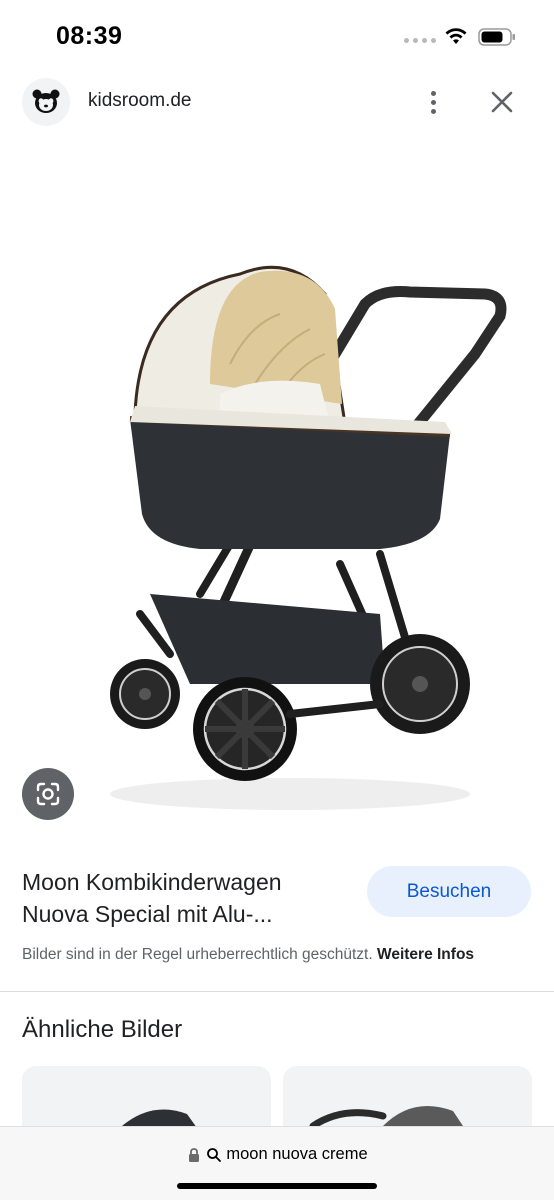  Describe the element at coordinates (89, 36) in the screenshot. I see `status-time: 08:39` at that location.